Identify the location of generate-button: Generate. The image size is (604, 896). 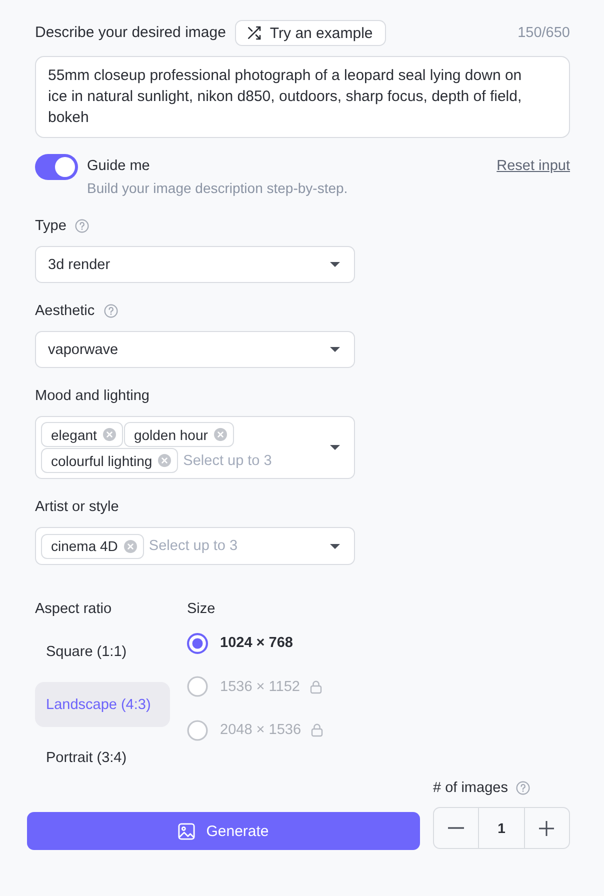
(223, 831).